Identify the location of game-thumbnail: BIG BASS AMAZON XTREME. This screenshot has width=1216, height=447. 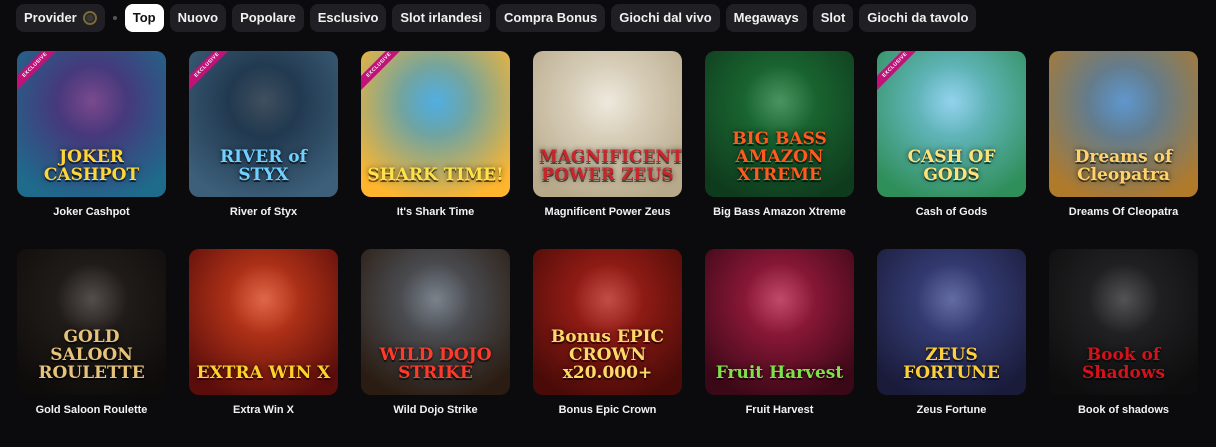
(779, 124).